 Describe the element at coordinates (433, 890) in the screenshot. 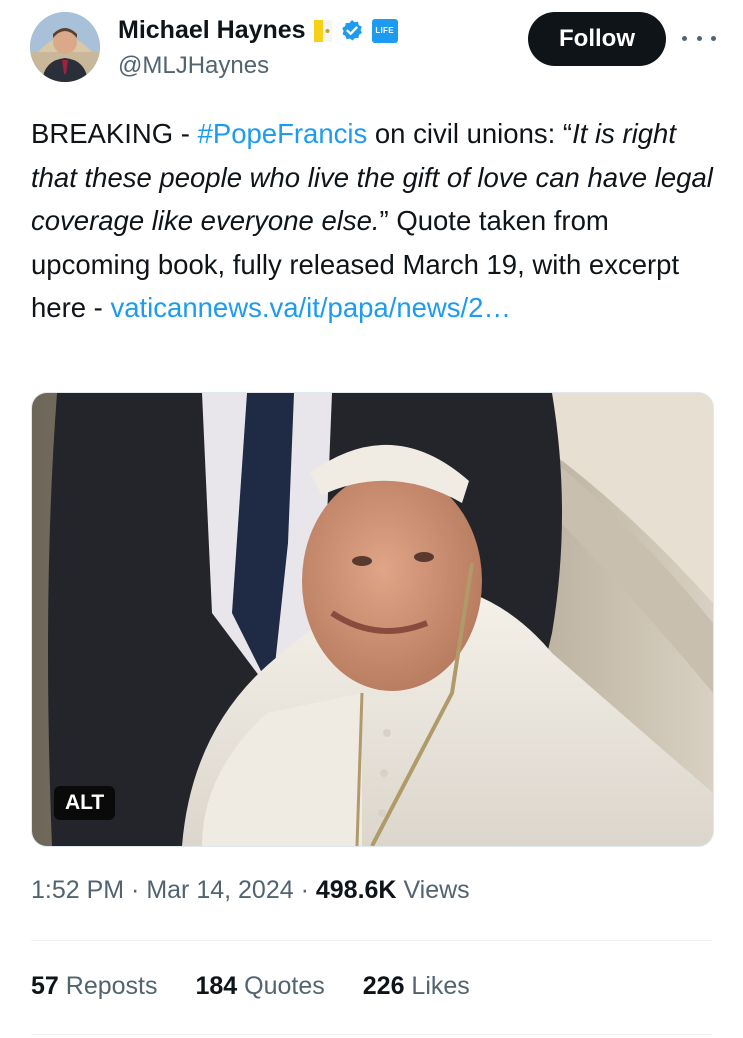

I see `views-label: Views` at that location.